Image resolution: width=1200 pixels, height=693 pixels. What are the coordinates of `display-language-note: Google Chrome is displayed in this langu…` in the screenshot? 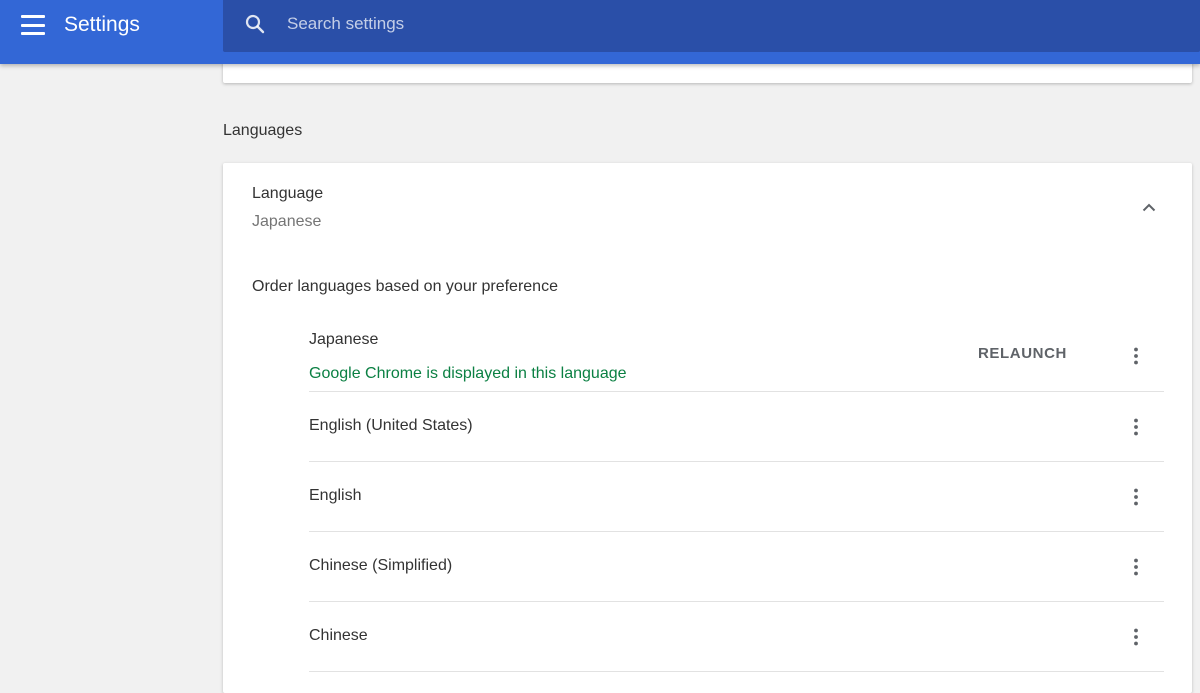 It's located at (468, 373).